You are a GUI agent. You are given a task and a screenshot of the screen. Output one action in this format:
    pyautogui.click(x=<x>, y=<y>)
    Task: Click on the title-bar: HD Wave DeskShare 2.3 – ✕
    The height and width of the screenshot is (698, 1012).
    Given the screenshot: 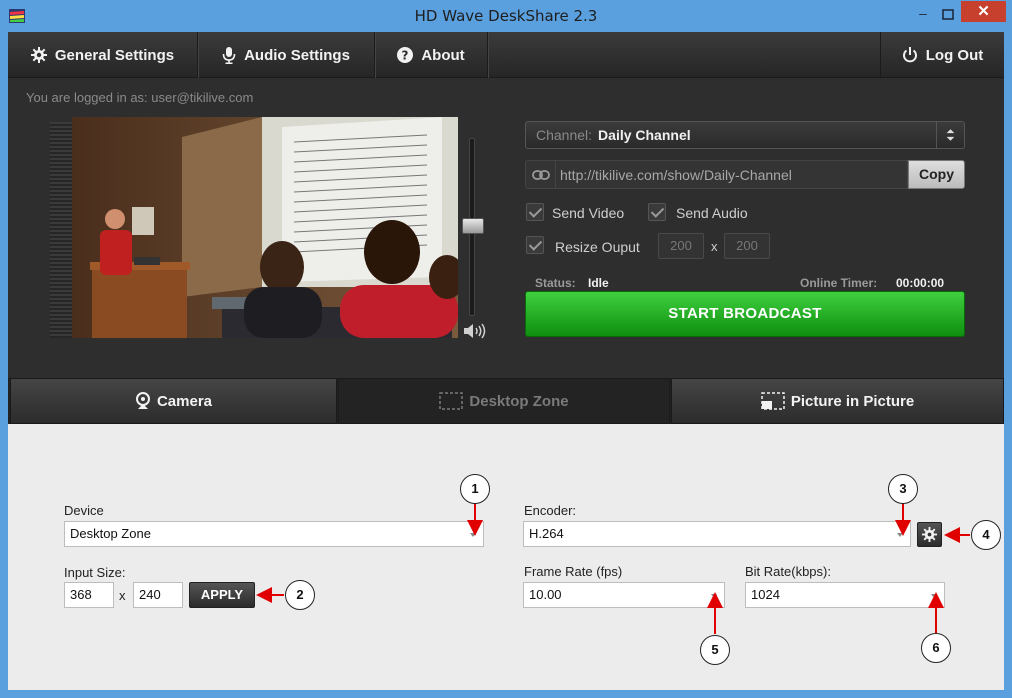 What is the action you would take?
    pyautogui.click(x=506, y=16)
    